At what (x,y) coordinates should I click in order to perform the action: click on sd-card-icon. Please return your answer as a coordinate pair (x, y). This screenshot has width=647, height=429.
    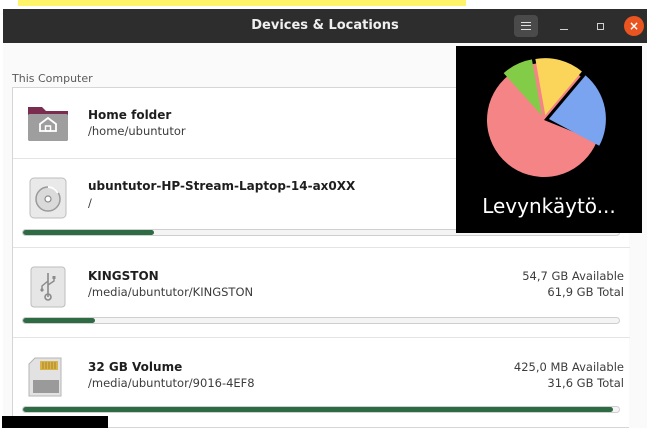
    Looking at the image, I should click on (45, 377).